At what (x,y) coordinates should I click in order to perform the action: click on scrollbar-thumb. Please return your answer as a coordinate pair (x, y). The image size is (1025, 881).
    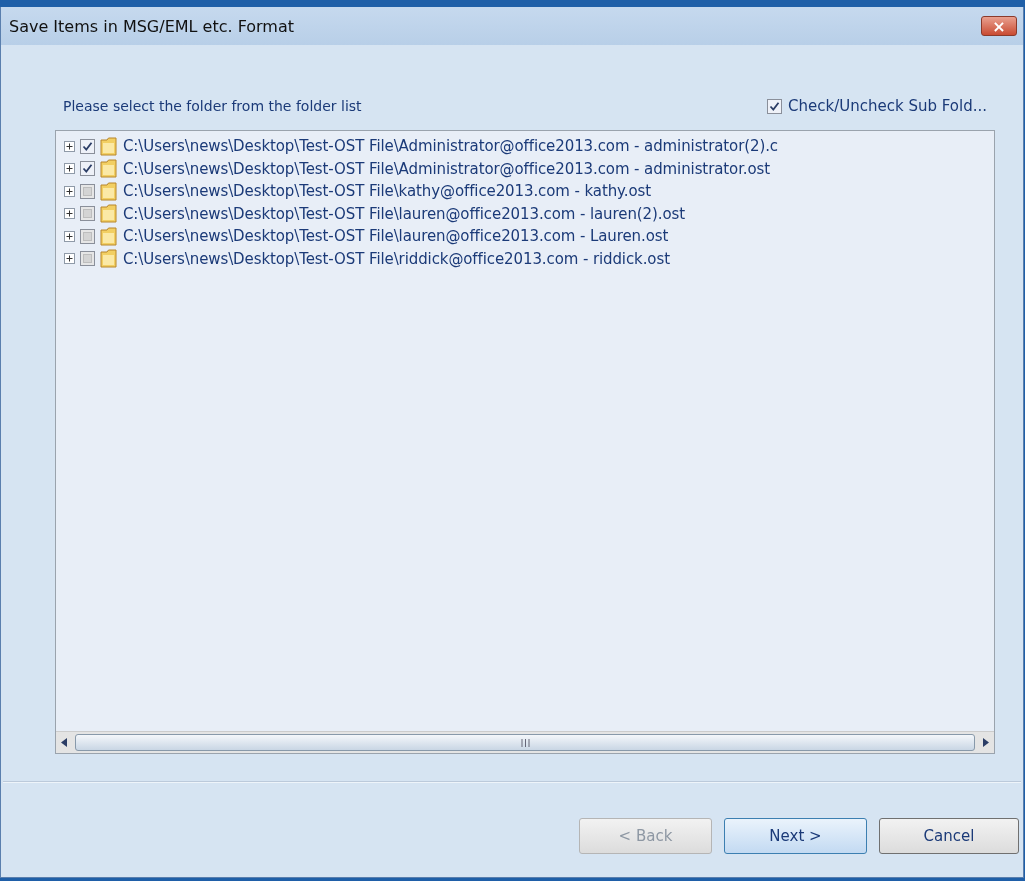
    Looking at the image, I should click on (525, 742).